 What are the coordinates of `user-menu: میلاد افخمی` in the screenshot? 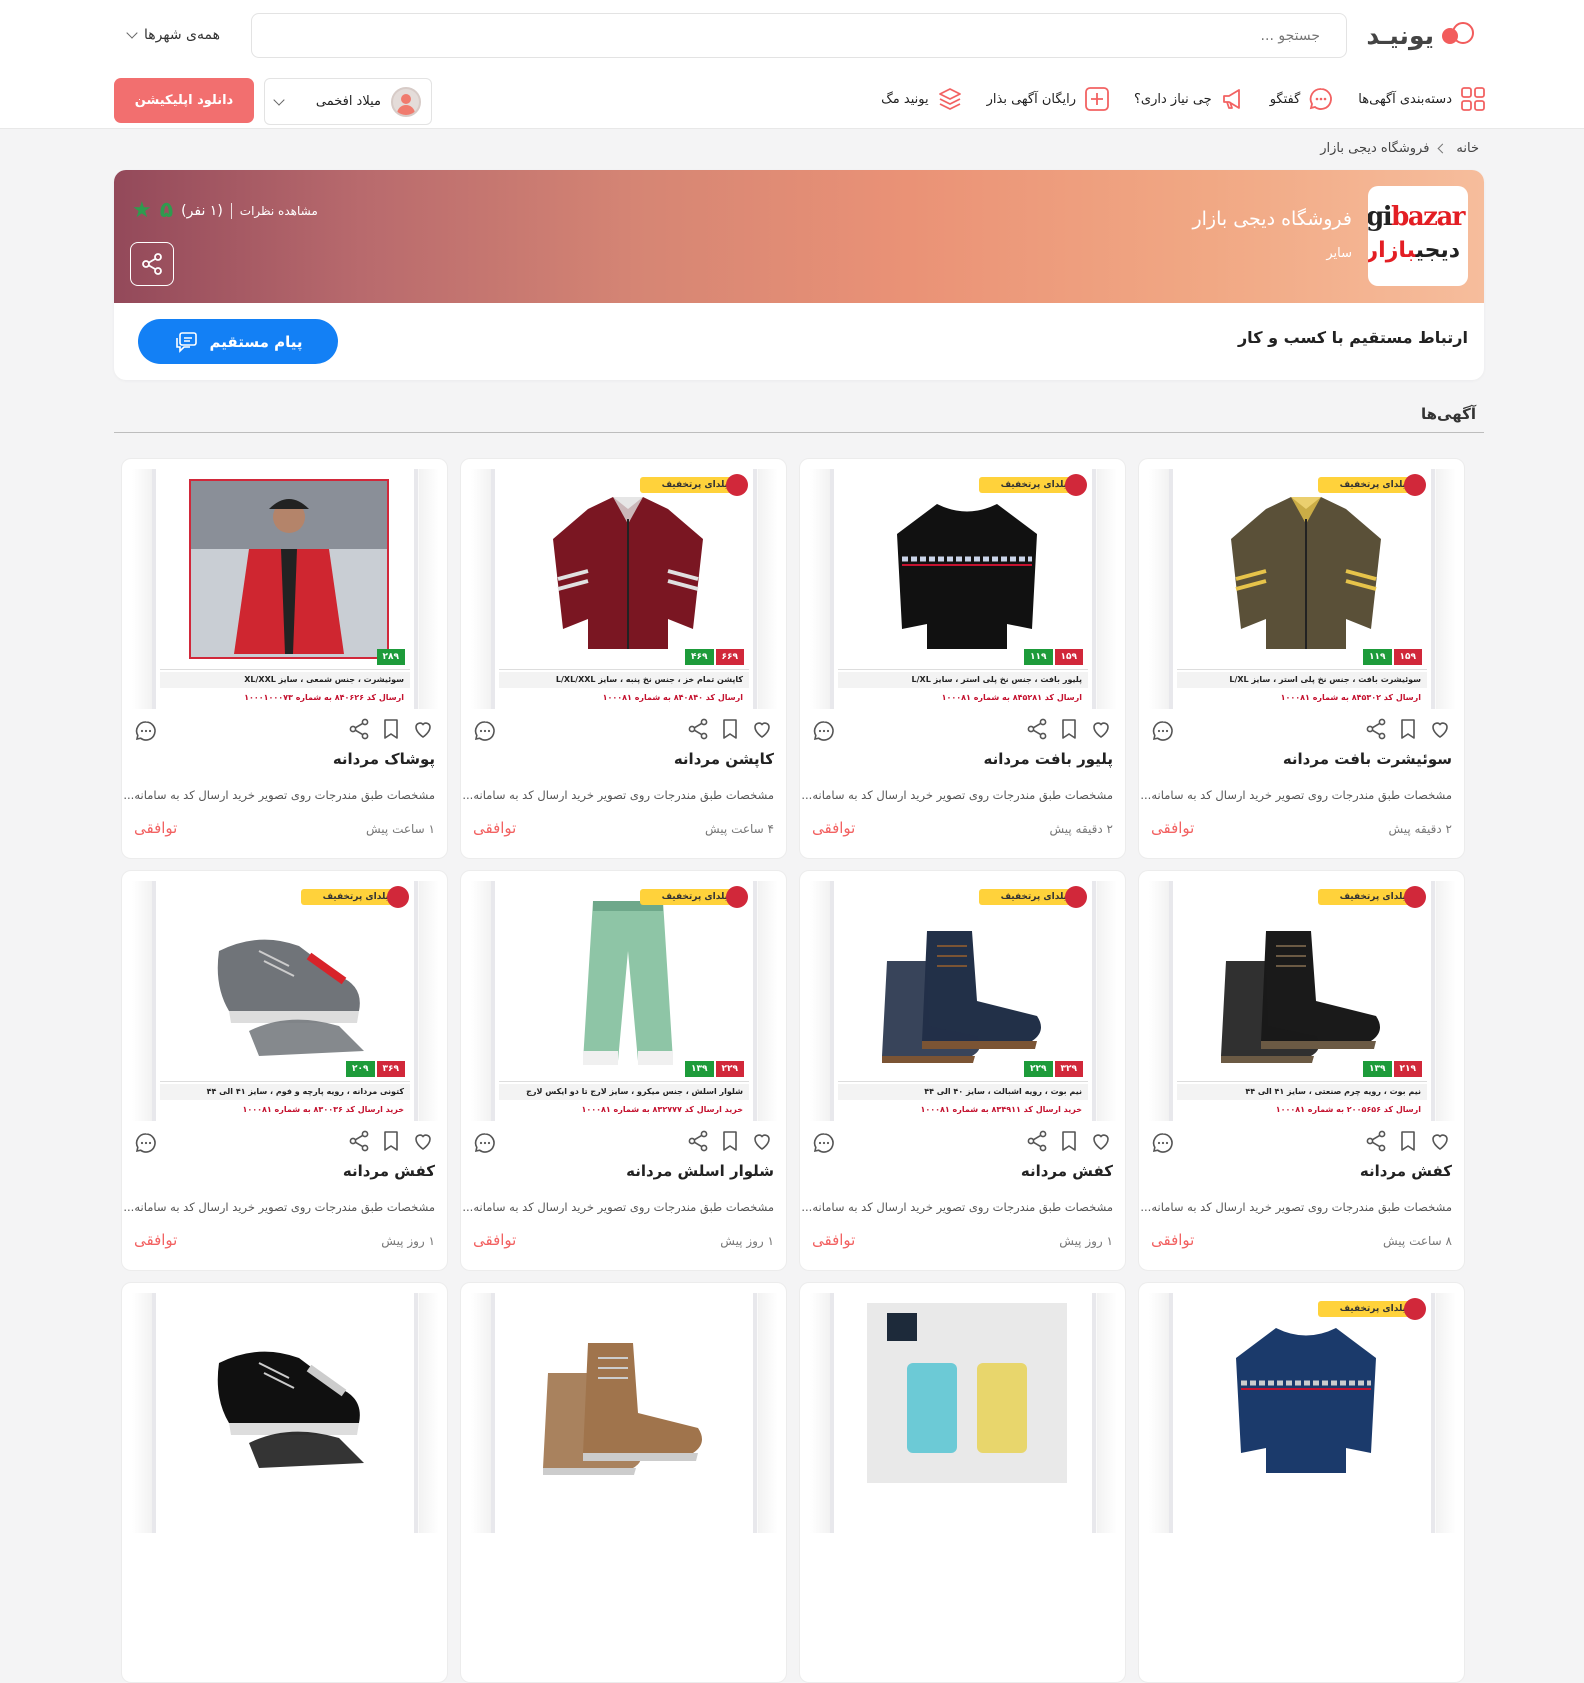 It's located at (348, 101).